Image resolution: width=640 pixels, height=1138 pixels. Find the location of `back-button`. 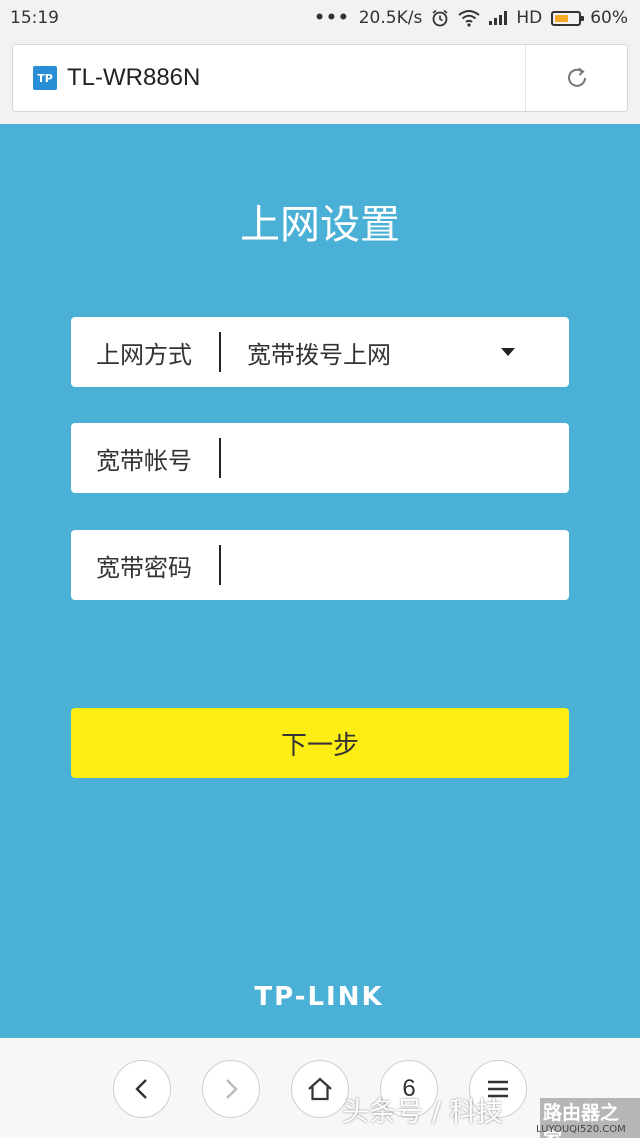

back-button is located at coordinates (142, 1089).